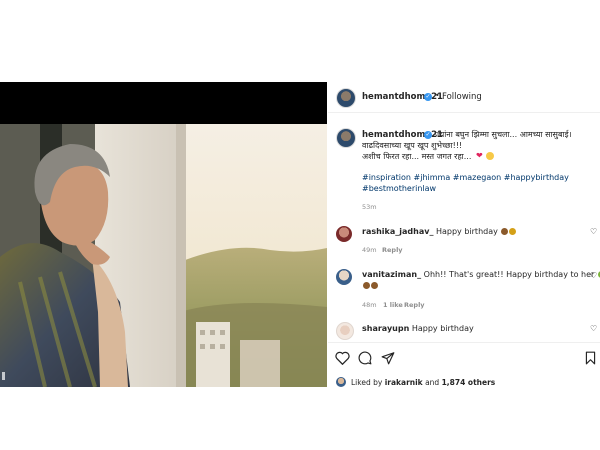  Describe the element at coordinates (464, 365) in the screenshot. I see `post-actions-bar: Liked by irakarnik and 1,874 others` at that location.